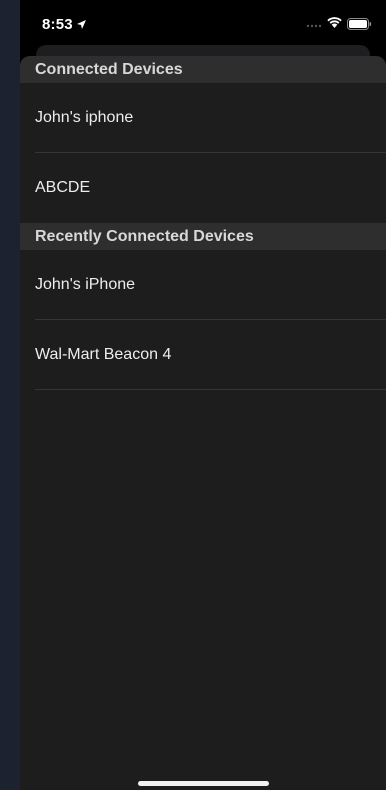  Describe the element at coordinates (203, 118) in the screenshot. I see `device-row: John's iphone` at that location.